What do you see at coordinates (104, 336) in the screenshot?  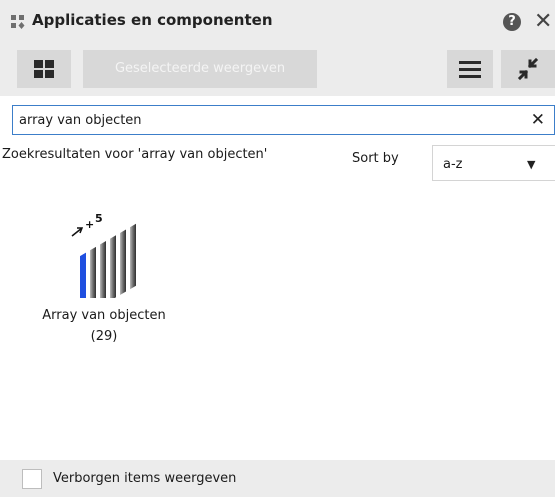 I see `result-tile-count: (29)` at bounding box center [104, 336].